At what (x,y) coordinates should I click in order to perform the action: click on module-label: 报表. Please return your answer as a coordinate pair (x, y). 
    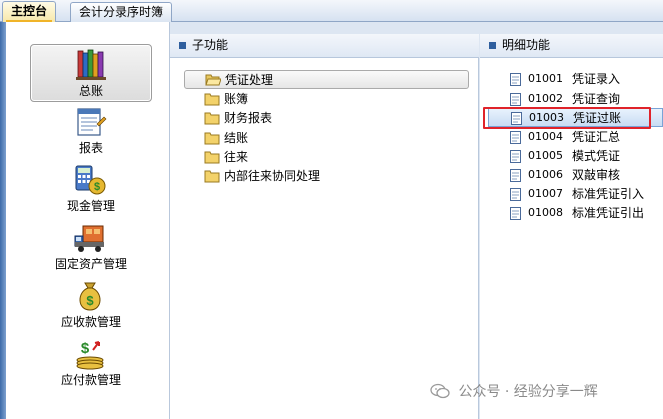
    Looking at the image, I should click on (90, 148).